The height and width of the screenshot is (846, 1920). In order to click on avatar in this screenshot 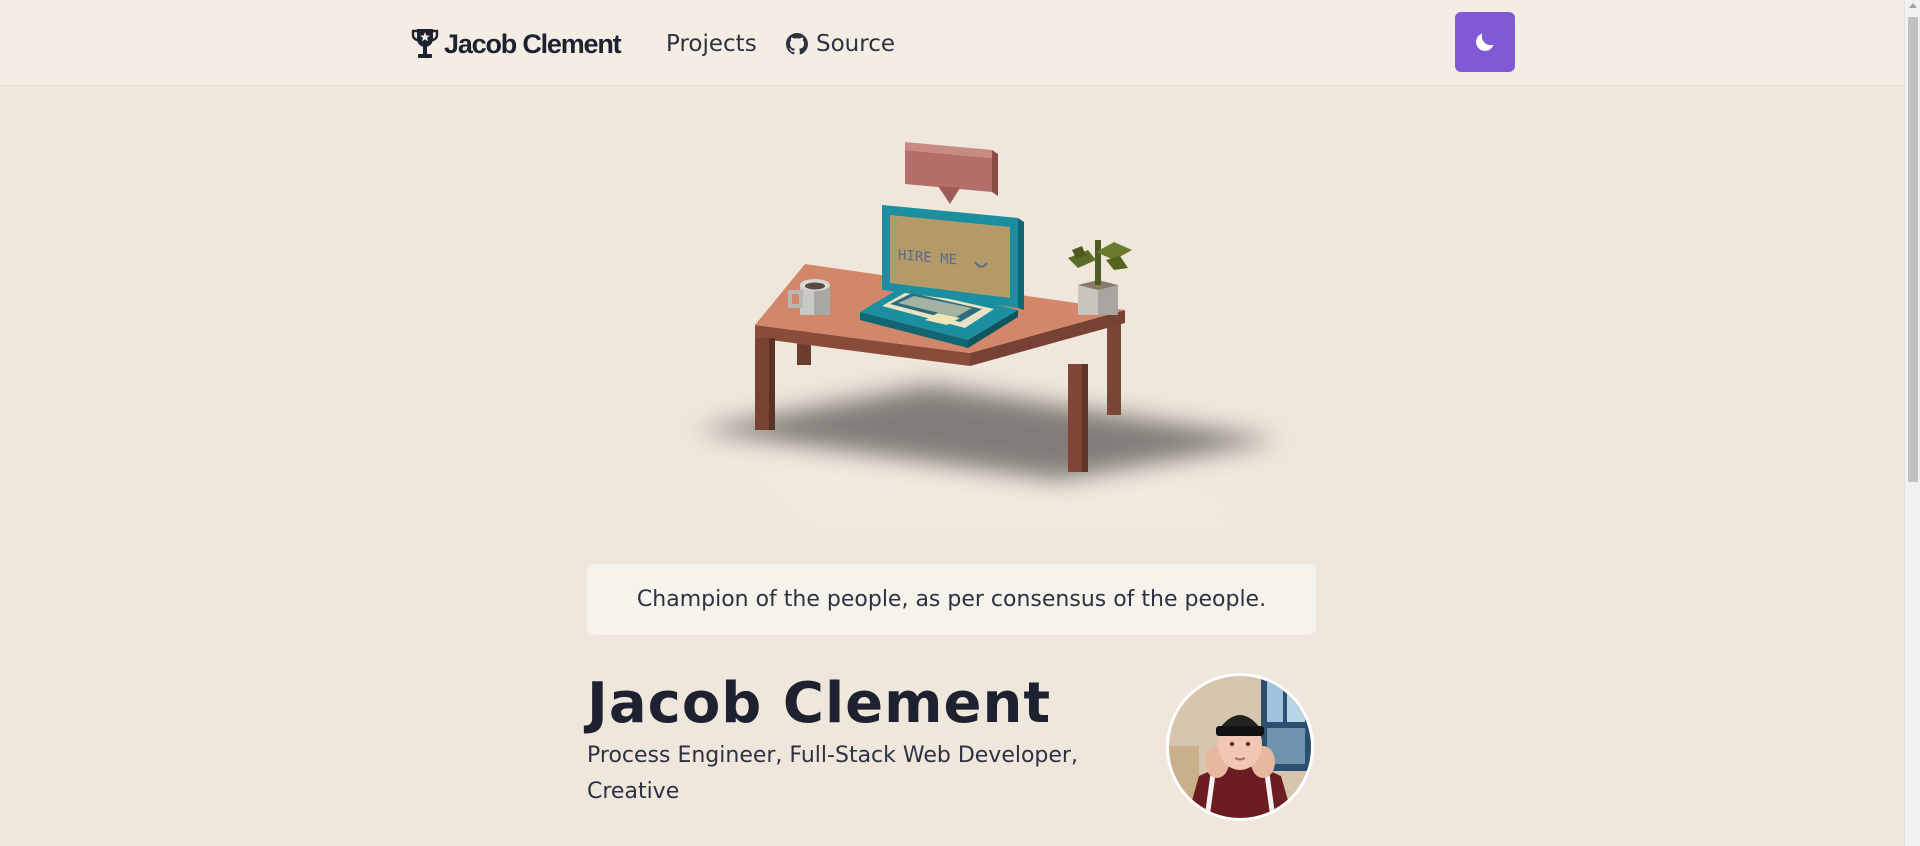, I will do `click(1240, 747)`.